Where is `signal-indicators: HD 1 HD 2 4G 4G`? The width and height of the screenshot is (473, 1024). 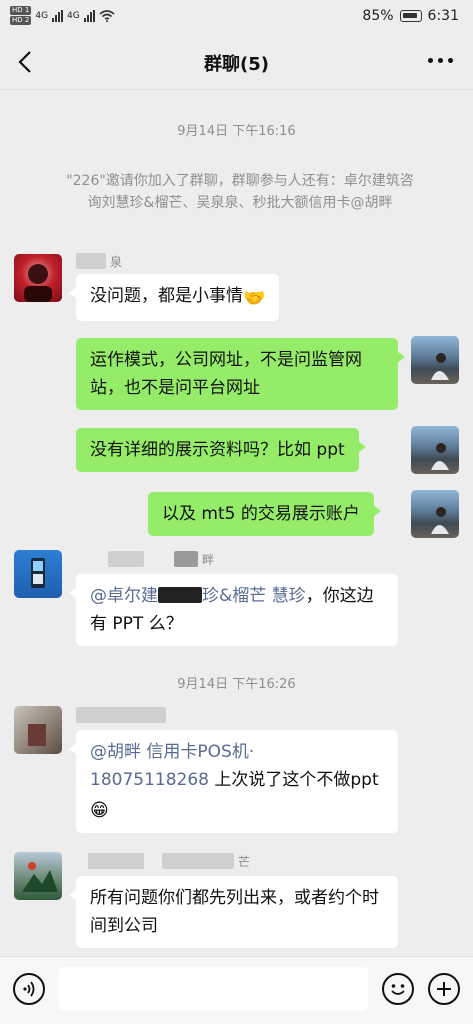
signal-indicators: HD 1 HD 2 4G 4G is located at coordinates (62, 15).